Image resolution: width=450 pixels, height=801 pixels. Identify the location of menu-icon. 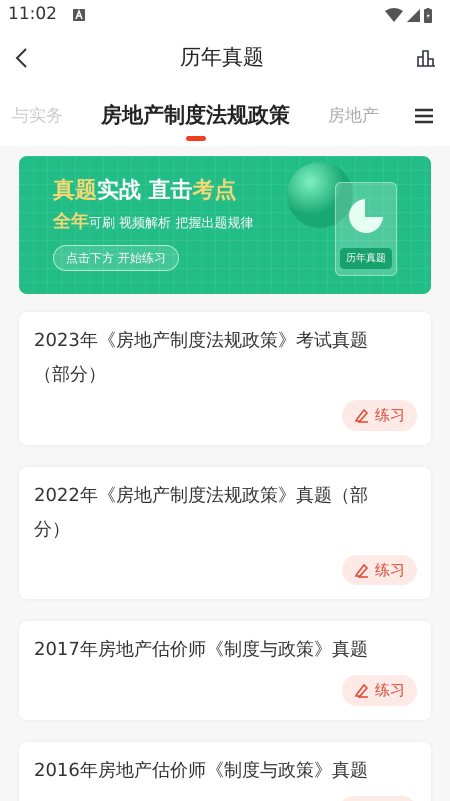
(424, 116).